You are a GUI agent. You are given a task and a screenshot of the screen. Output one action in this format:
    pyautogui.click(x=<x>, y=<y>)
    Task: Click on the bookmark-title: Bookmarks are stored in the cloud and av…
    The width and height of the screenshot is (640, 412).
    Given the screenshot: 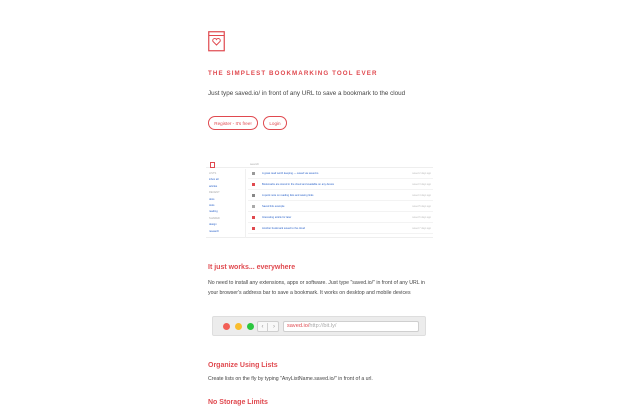 What is the action you would take?
    pyautogui.click(x=298, y=184)
    